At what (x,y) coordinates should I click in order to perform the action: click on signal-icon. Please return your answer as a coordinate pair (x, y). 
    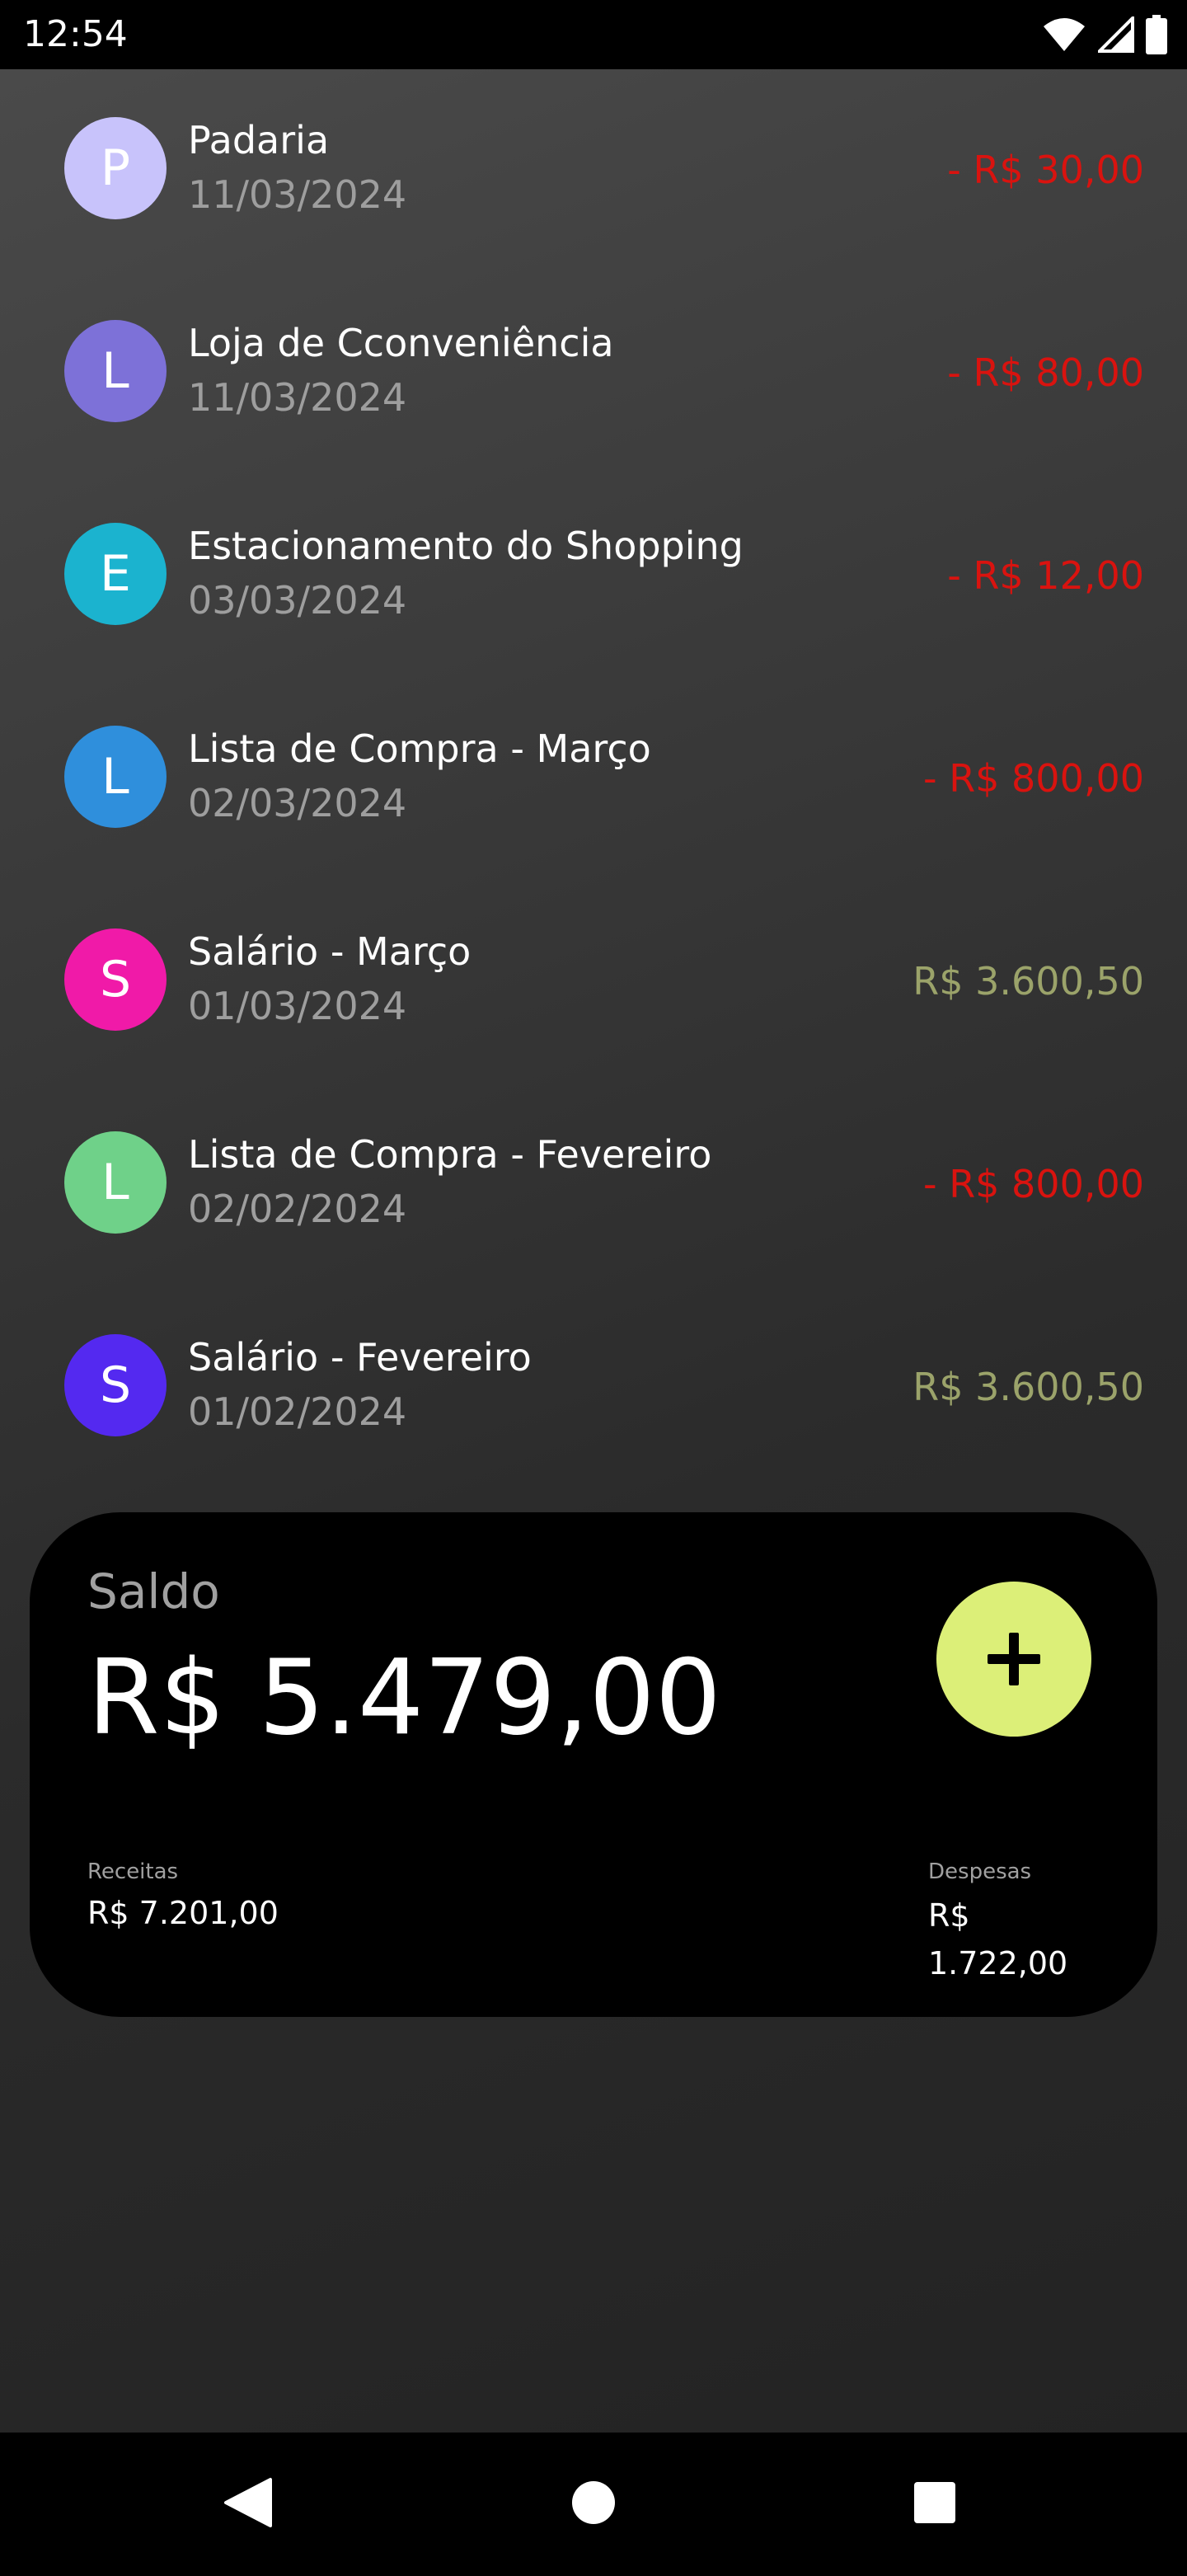
    Looking at the image, I should click on (1116, 34).